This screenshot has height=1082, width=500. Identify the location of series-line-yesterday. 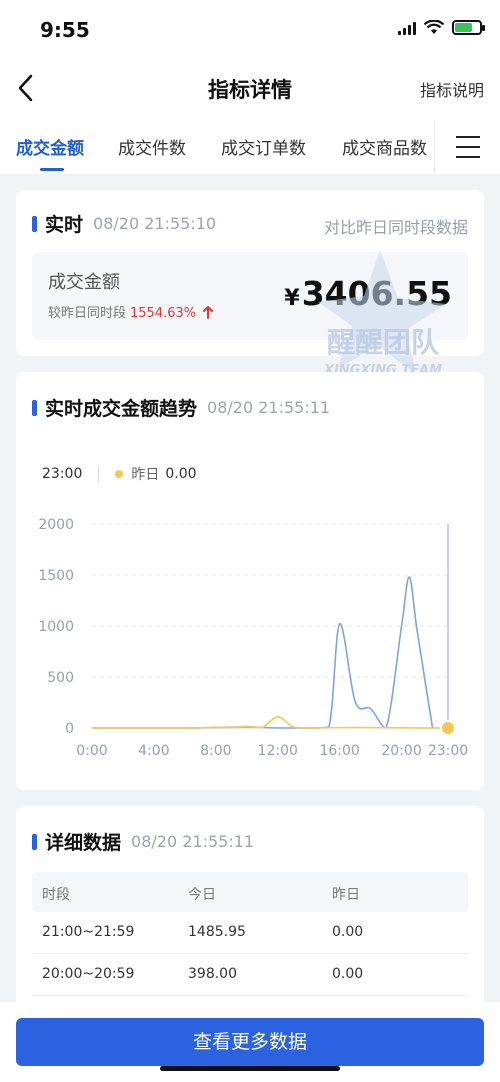
(270, 722).